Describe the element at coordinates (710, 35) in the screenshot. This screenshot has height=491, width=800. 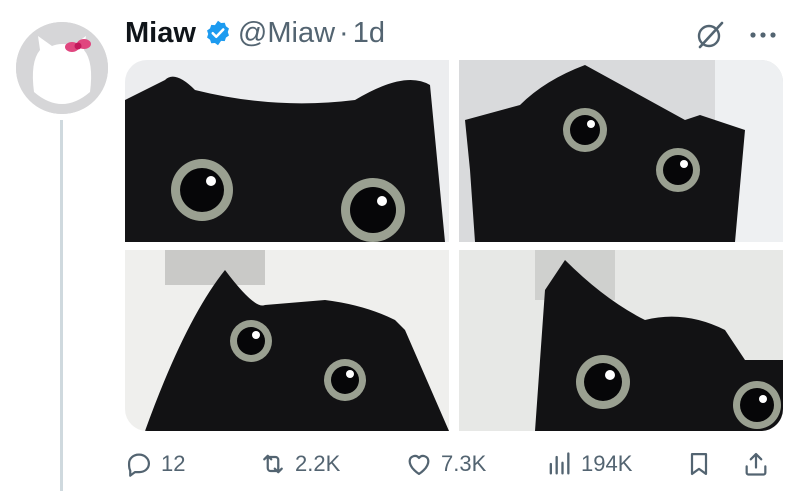
I see `grok-icon` at that location.